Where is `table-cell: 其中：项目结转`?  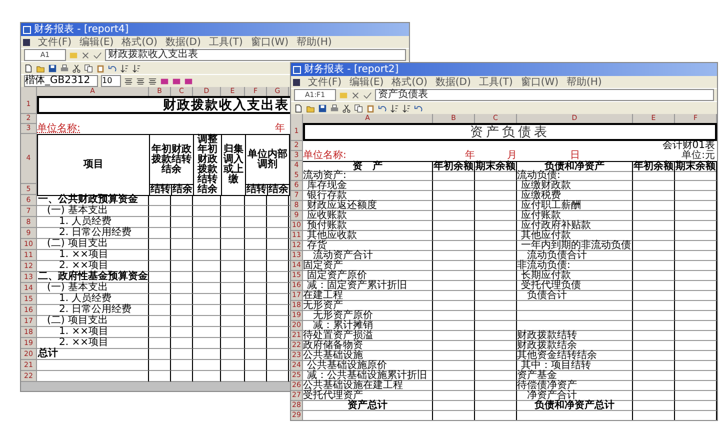 table-cell: 其中：项目结转 is located at coordinates (575, 366).